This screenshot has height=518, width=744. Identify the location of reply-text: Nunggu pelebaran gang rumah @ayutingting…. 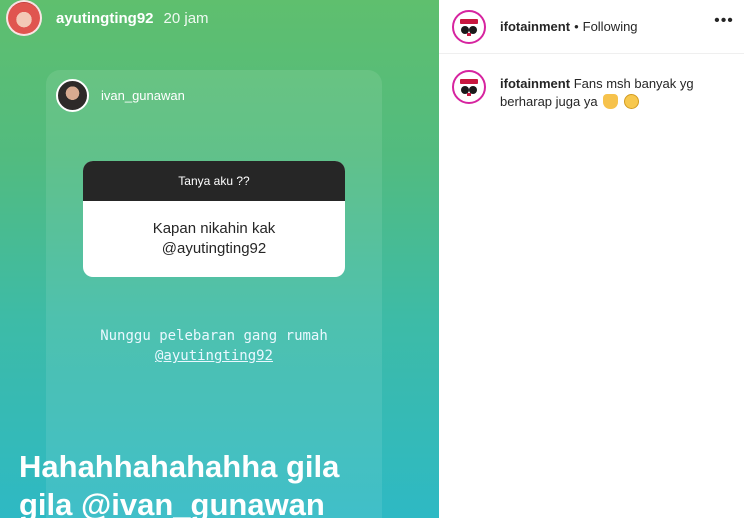
(214, 346).